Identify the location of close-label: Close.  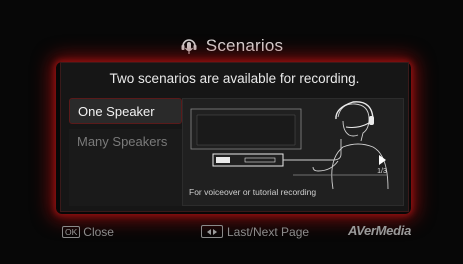
(98, 231).